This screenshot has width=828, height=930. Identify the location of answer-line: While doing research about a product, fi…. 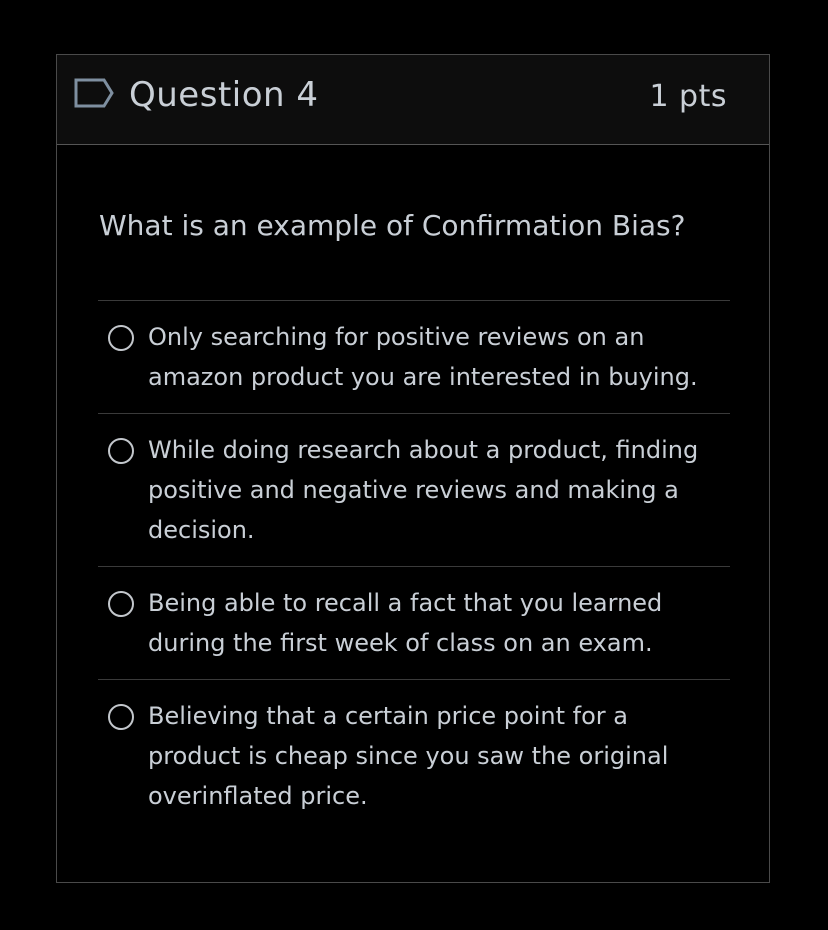
(423, 450).